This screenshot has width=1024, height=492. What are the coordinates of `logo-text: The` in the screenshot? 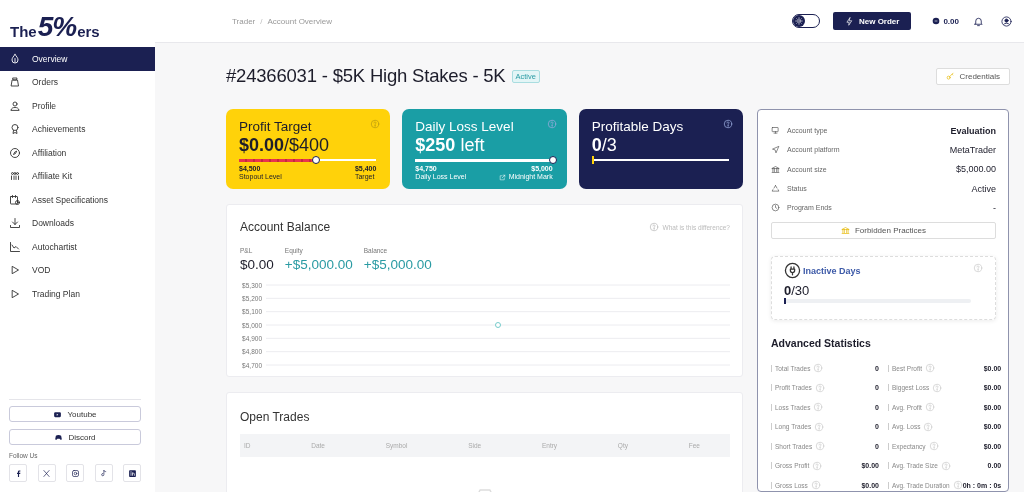 It's located at (23, 31).